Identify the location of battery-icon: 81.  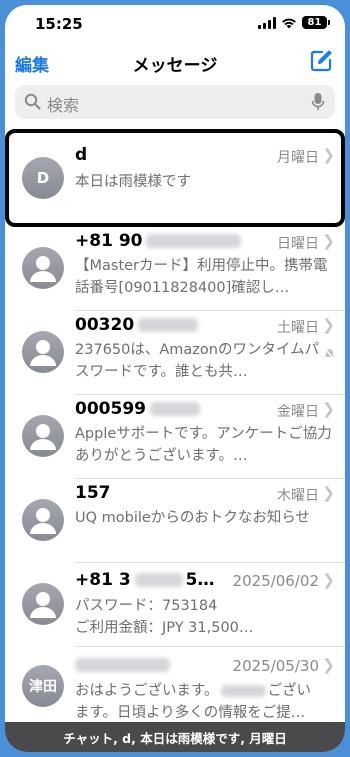
(316, 22).